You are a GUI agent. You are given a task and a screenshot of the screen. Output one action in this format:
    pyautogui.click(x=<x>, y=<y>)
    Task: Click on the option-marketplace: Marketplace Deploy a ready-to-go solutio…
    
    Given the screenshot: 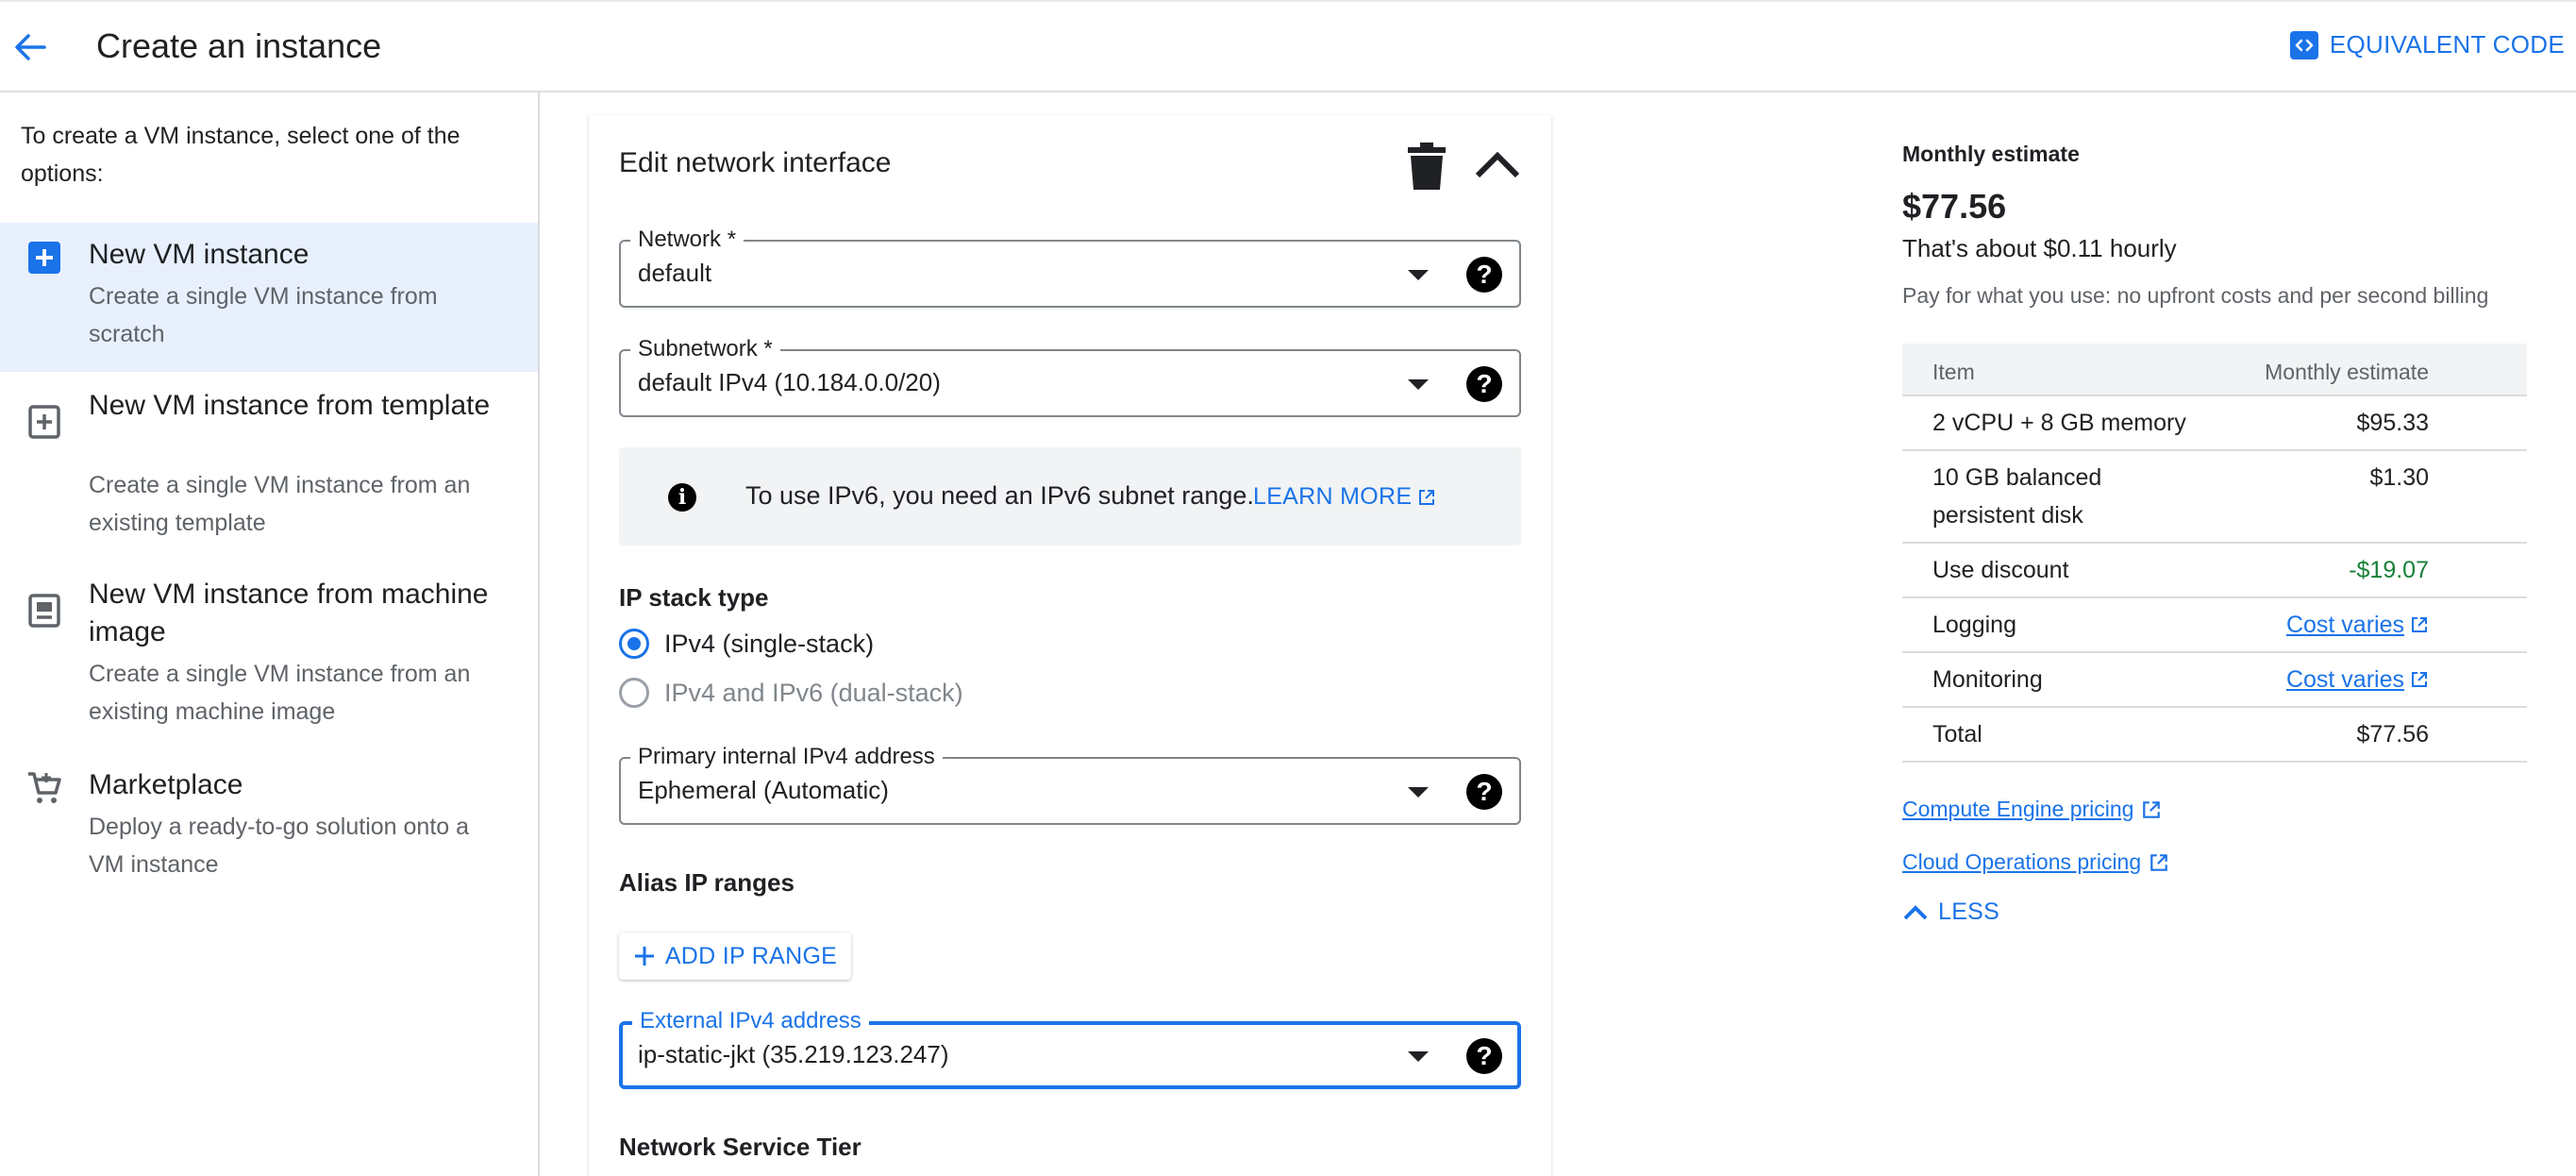 What is the action you would take?
    pyautogui.click(x=269, y=827)
    